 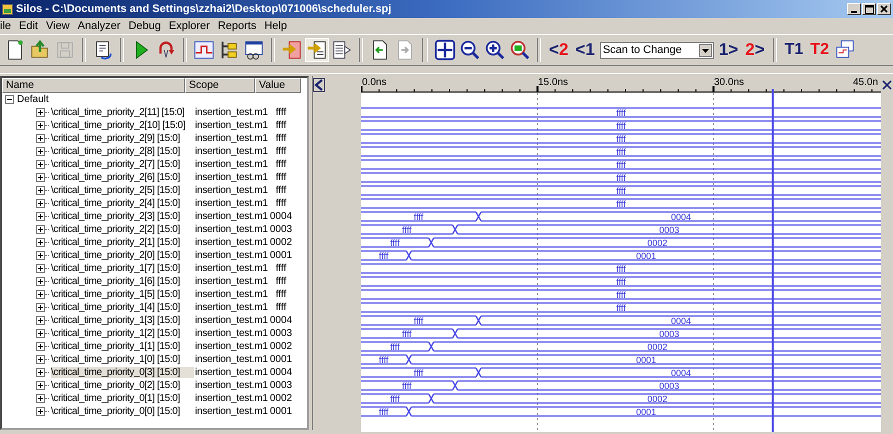 What do you see at coordinates (646, 412) in the screenshot?
I see `waveform-value: 0001` at bounding box center [646, 412].